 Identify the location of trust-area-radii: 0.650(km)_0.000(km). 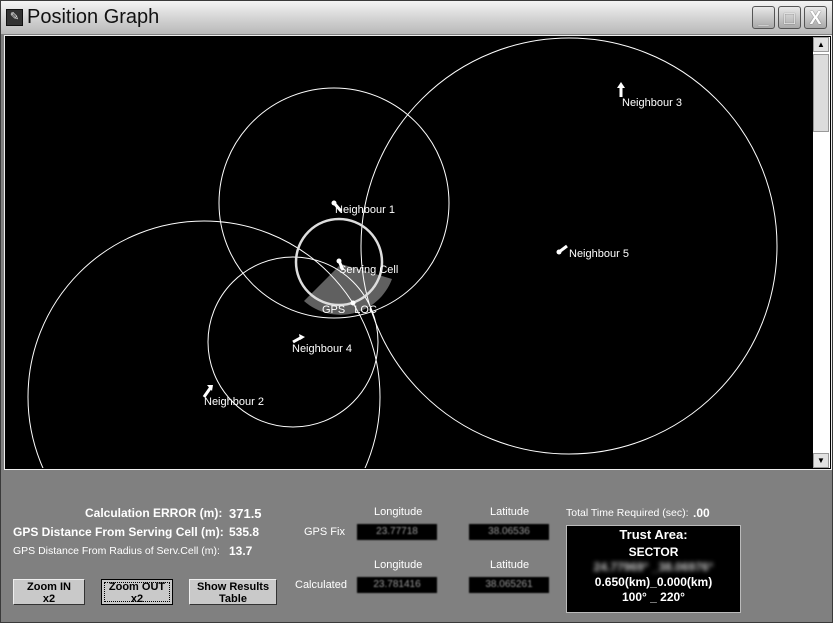
(653, 582).